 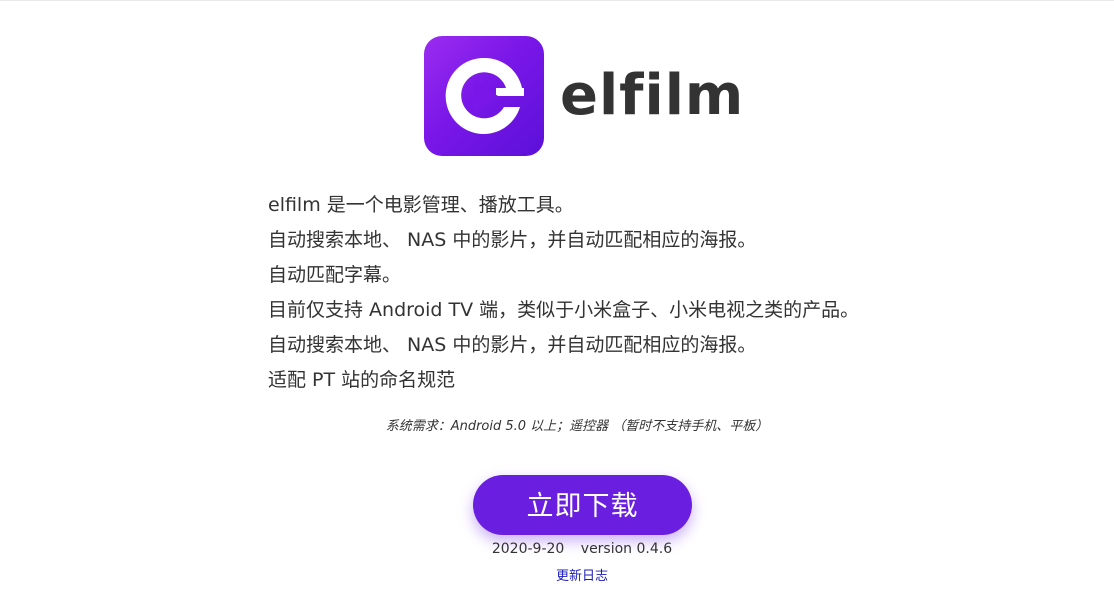 I want to click on app-header: elfilm, so click(x=584, y=96).